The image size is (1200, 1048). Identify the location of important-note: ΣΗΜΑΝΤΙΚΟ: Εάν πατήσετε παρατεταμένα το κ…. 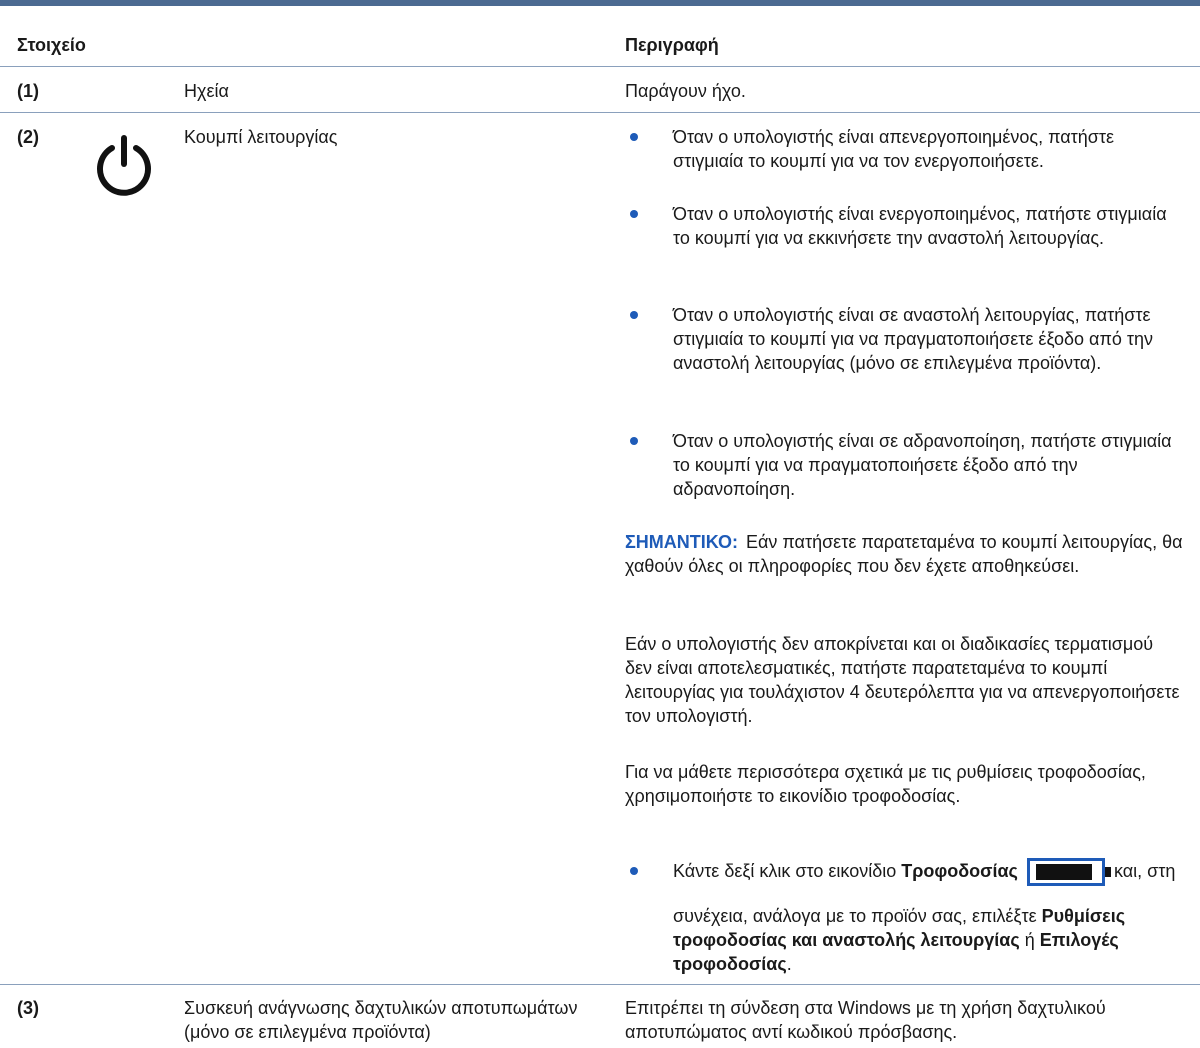
(905, 554).